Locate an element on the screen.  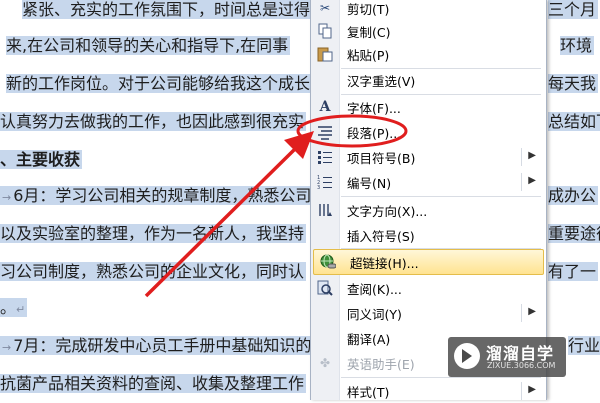
menu-item-label: 汉字重选(V) is located at coordinates (381, 81).